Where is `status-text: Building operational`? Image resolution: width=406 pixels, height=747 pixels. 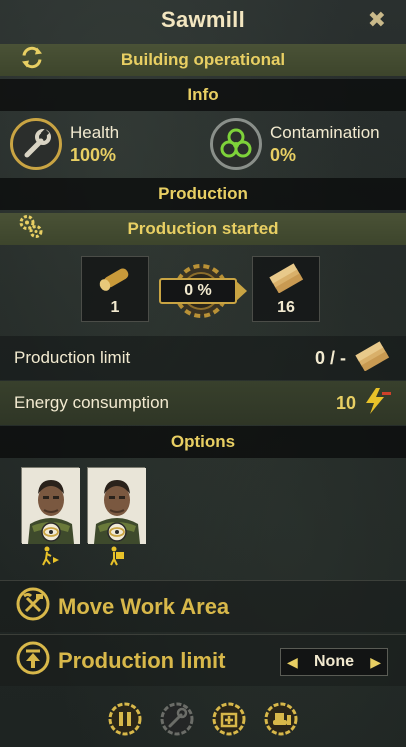
status-text: Building operational is located at coordinates (203, 59).